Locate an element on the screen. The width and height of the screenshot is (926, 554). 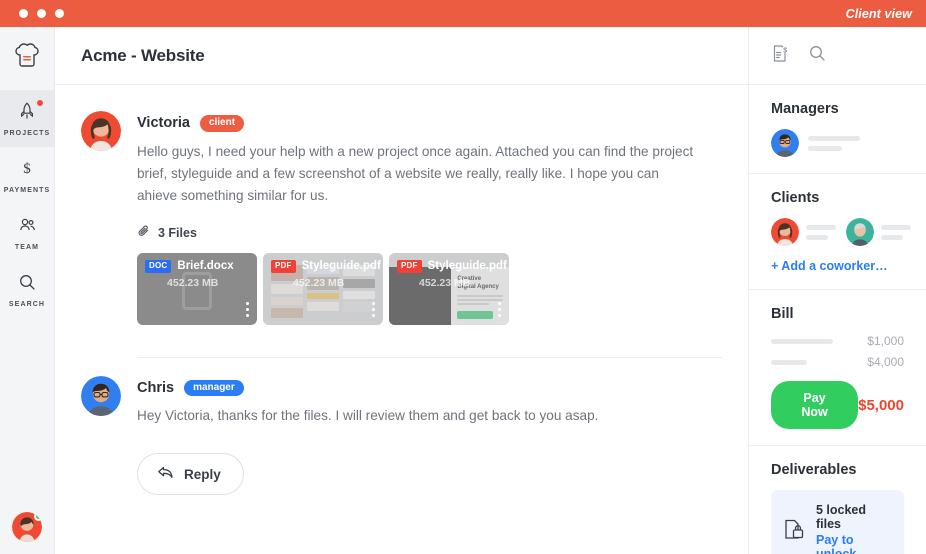
nav-items: PROJECTS $ PAYMENTS TEAM SEARCH is located at coordinates (27, 204).